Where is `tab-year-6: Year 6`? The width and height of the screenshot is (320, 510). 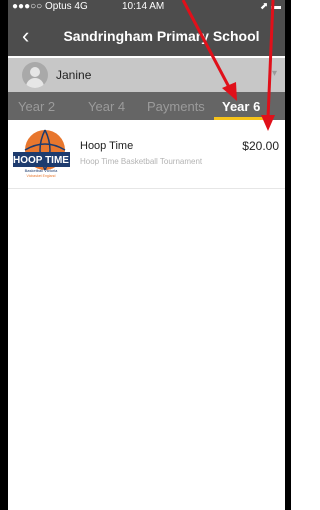 tab-year-6: Year 6 is located at coordinates (241, 106).